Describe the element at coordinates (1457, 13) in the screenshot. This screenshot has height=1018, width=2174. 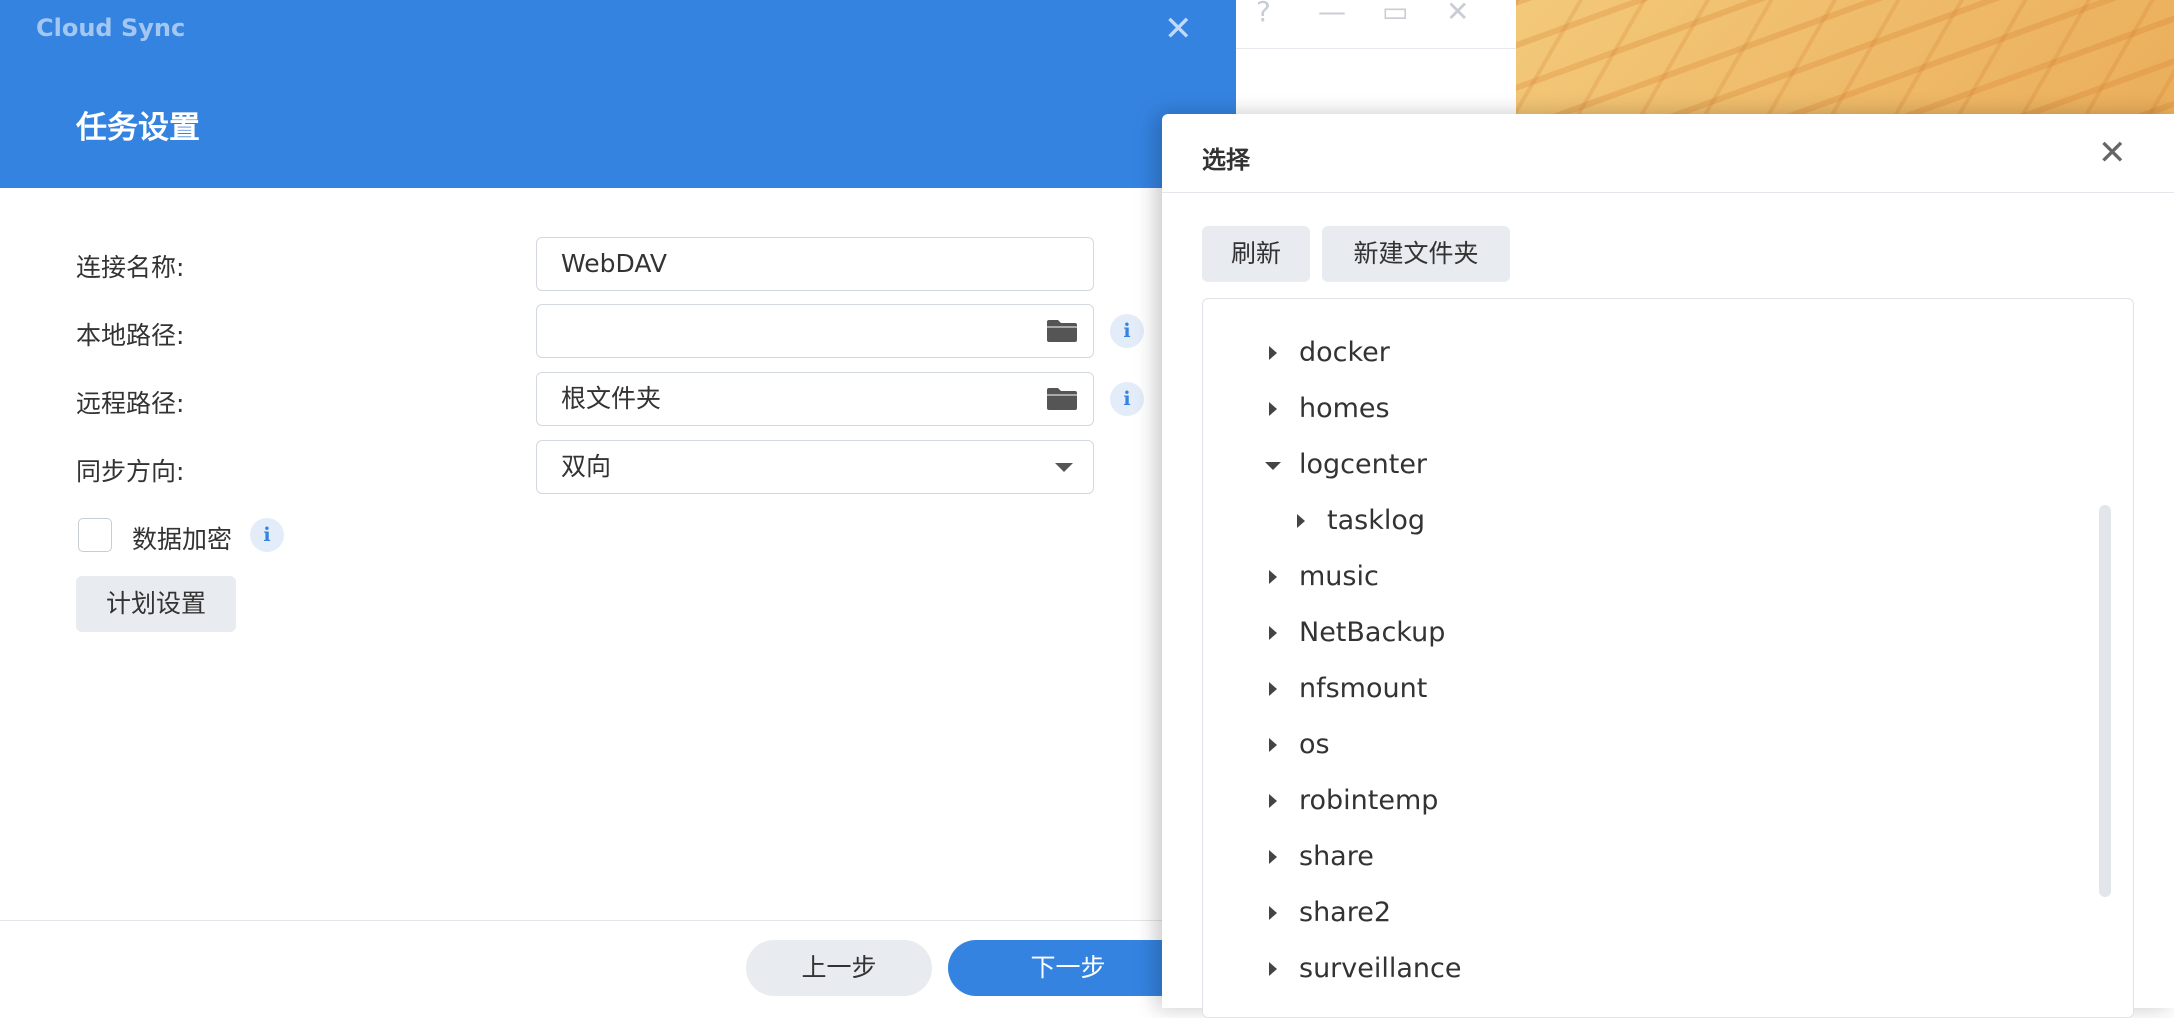
I see `close-icon: ✕` at that location.